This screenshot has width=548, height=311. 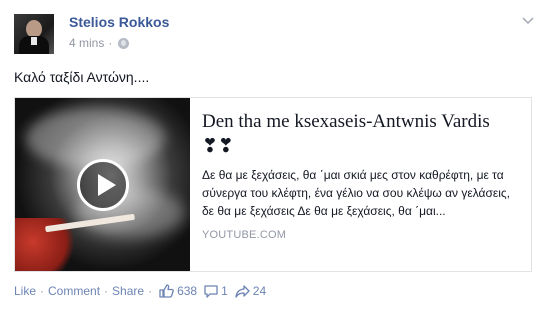 I want to click on shares-count: 24, so click(x=250, y=291).